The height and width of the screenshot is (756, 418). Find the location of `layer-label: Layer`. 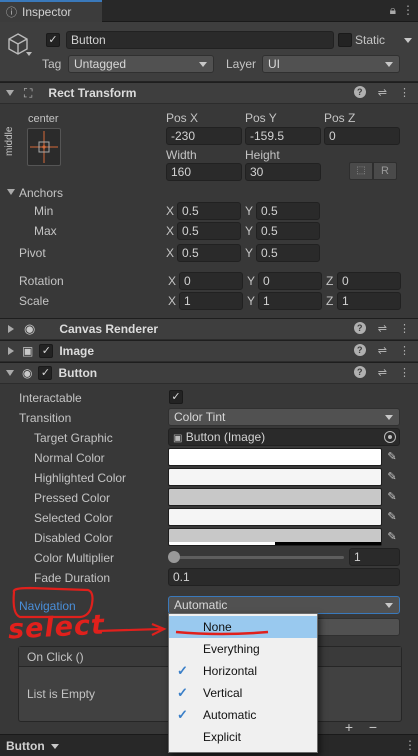

layer-label: Layer is located at coordinates (241, 64).